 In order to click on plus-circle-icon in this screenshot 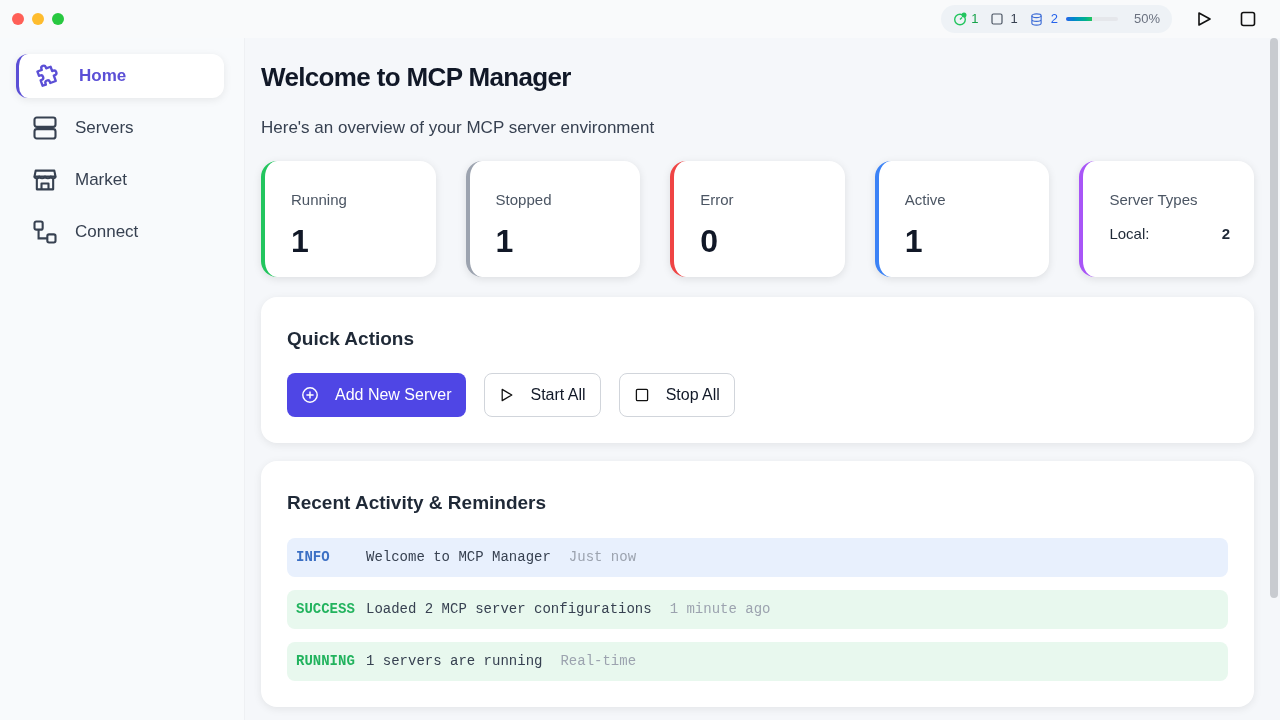, I will do `click(310, 395)`.